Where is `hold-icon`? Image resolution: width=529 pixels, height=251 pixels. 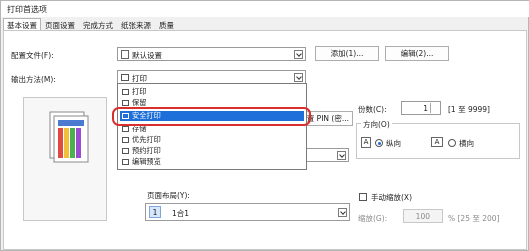 hold-icon is located at coordinates (125, 103).